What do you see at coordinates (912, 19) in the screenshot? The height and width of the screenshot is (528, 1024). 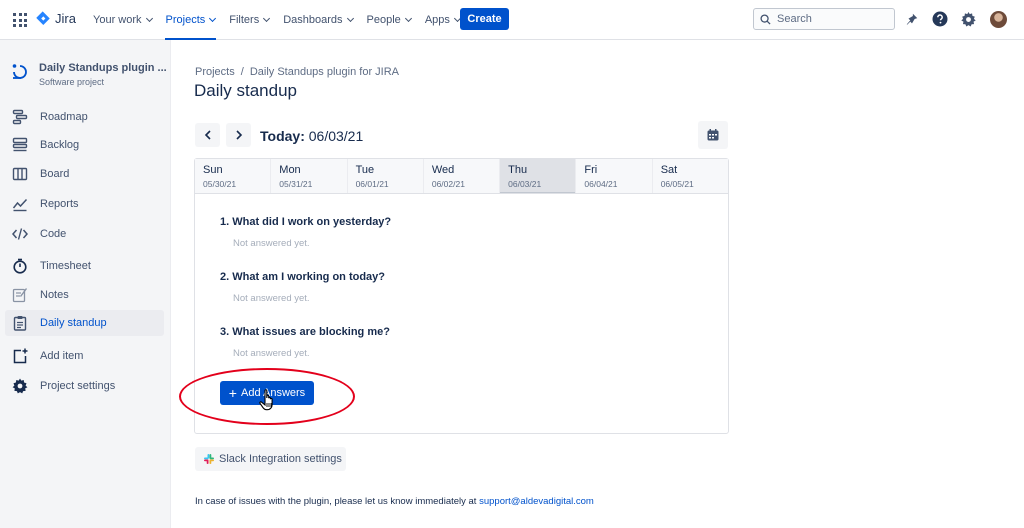 I see `notifications-icon` at bounding box center [912, 19].